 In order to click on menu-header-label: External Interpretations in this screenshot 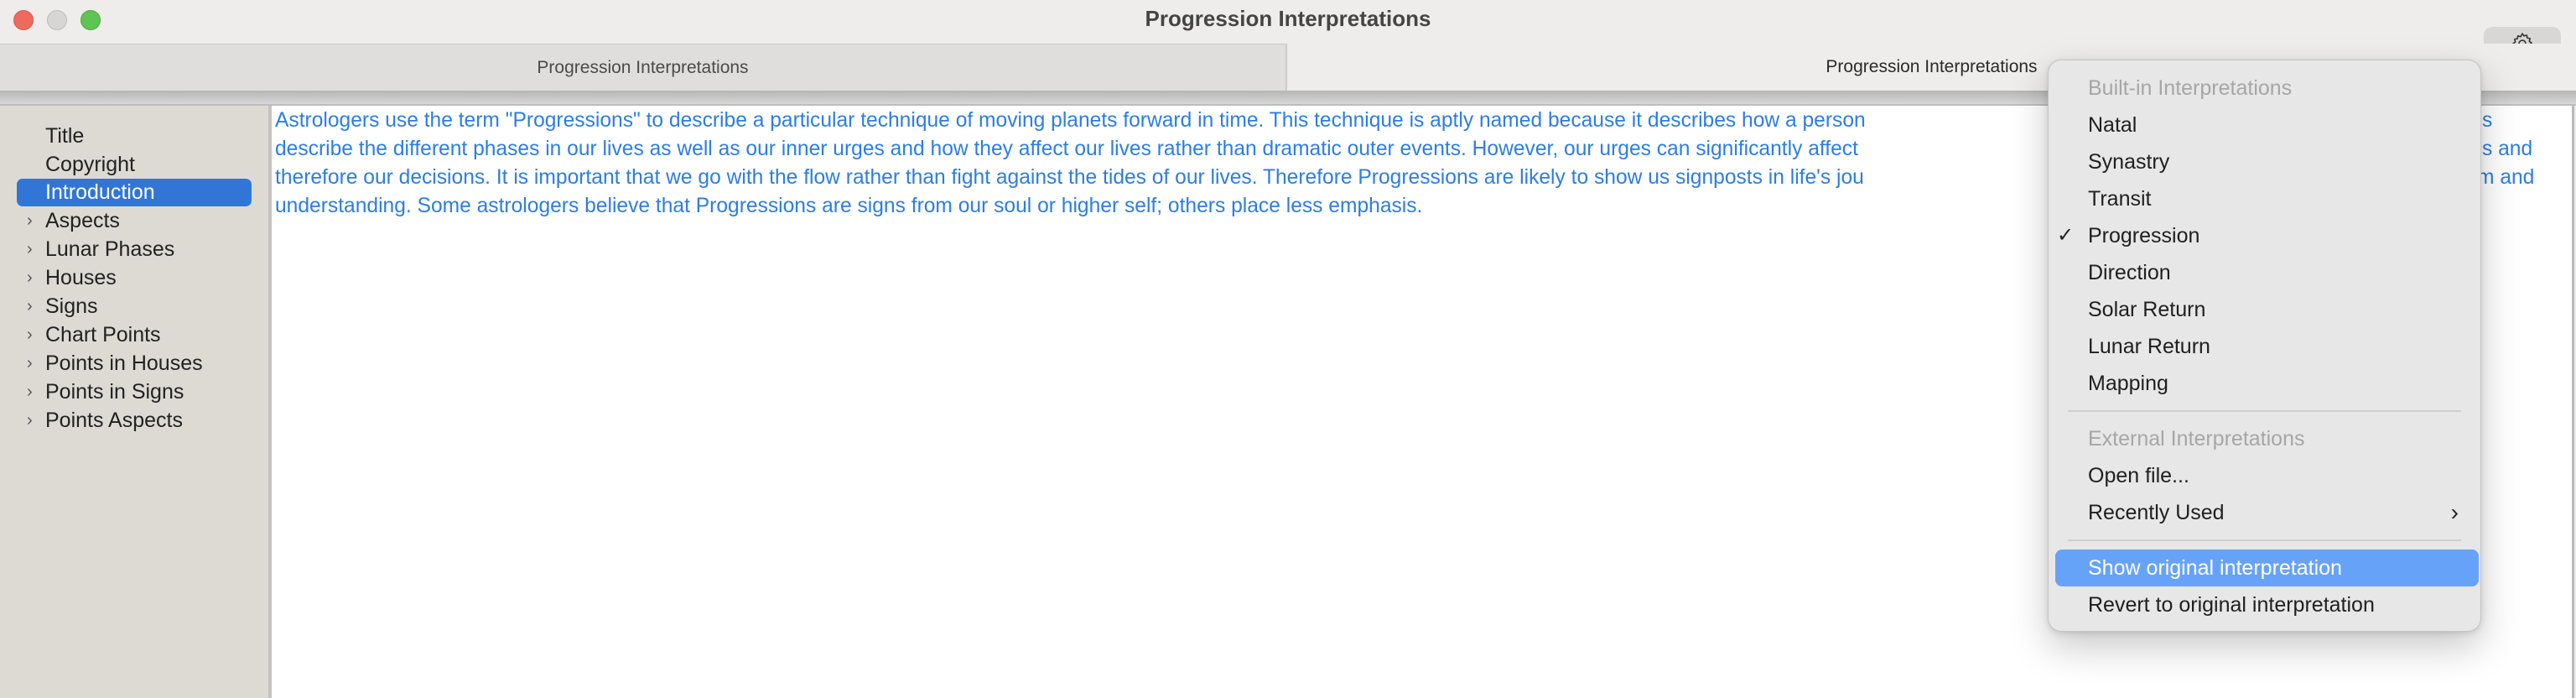, I will do `click(2196, 439)`.